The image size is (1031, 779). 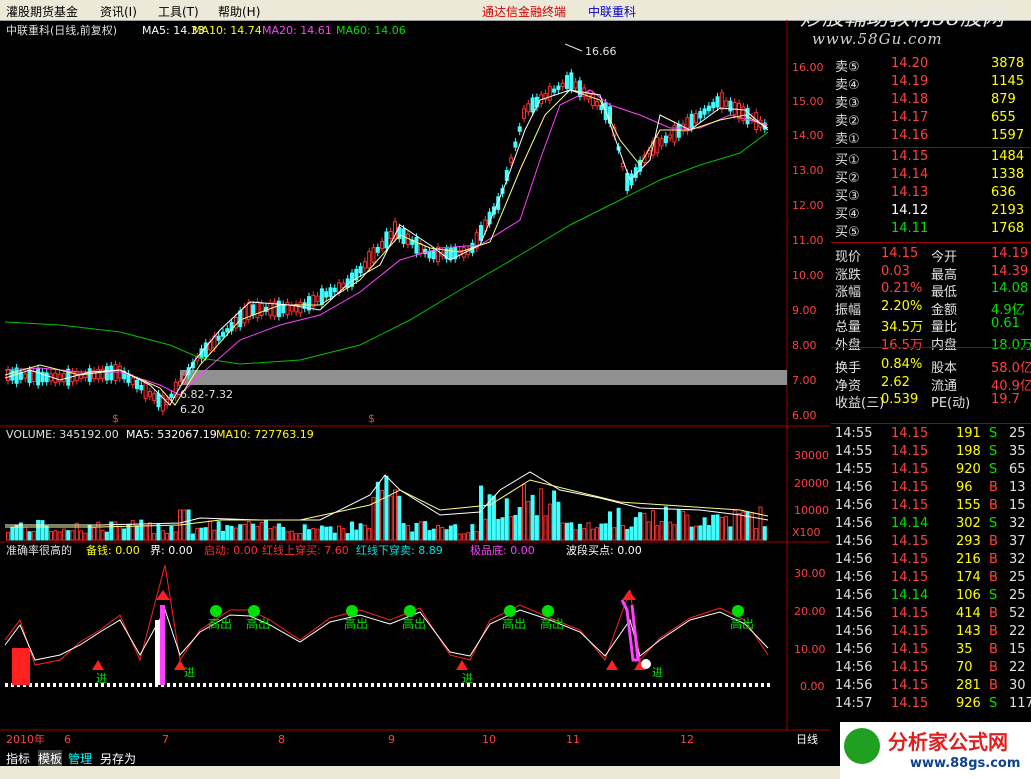 What do you see at coordinates (931, 212) in the screenshot?
I see `bid-row: 买④ 14.12 2193` at bounding box center [931, 212].